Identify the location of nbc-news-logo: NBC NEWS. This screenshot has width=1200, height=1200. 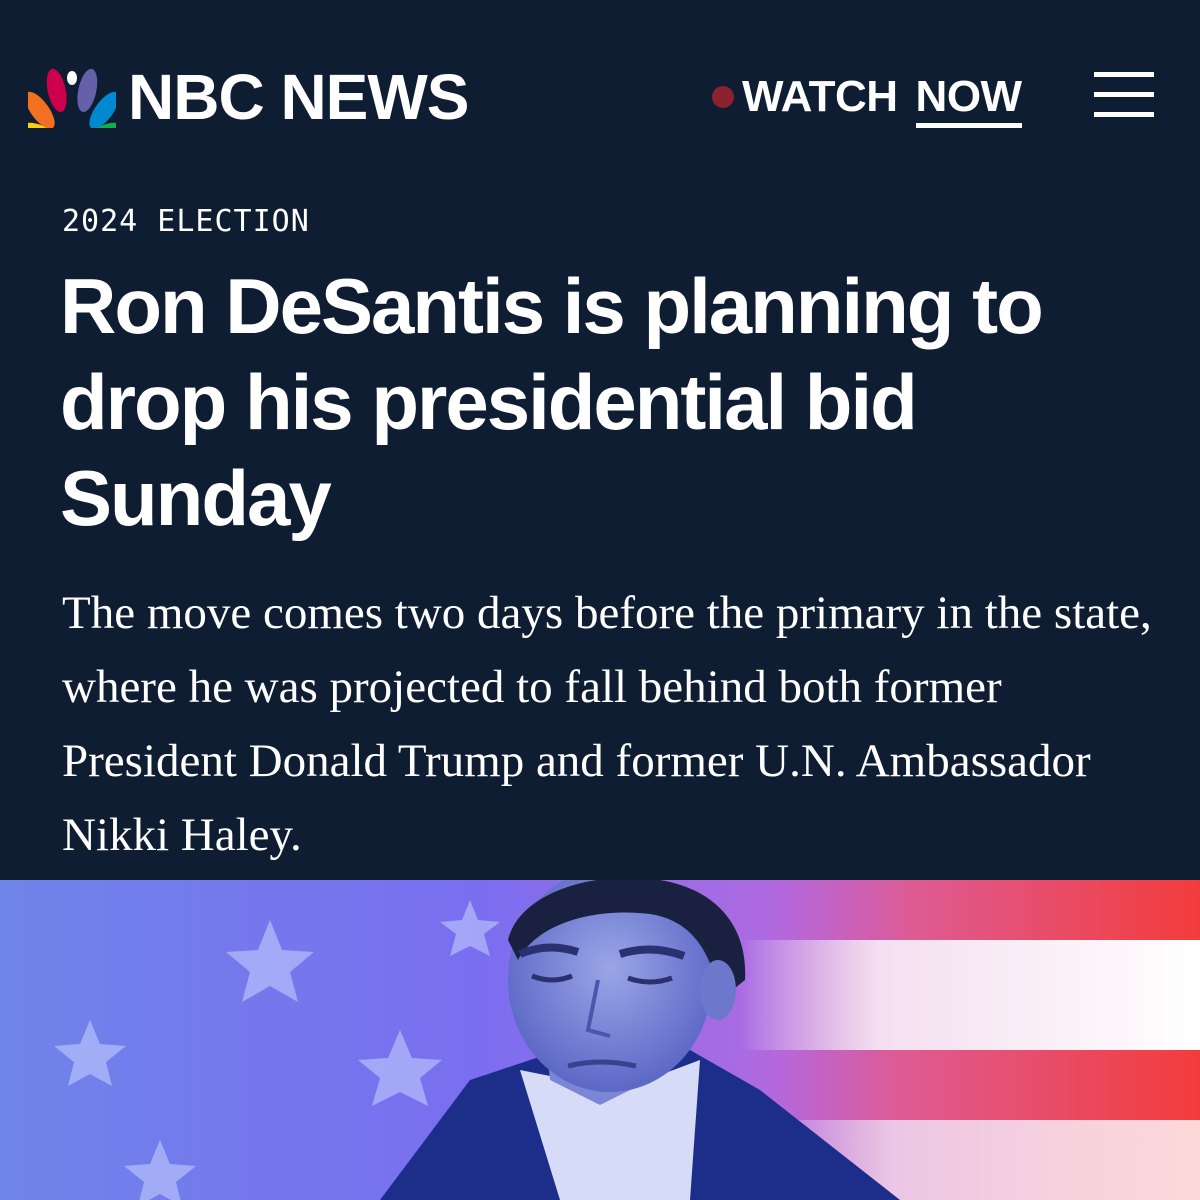
(248, 97).